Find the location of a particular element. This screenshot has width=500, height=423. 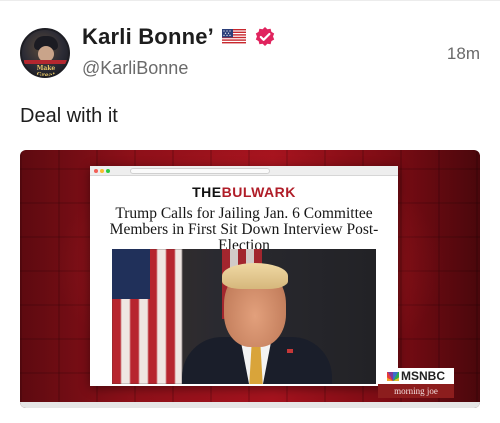

network-badge: MSNBC morning joe is located at coordinates (416, 383).